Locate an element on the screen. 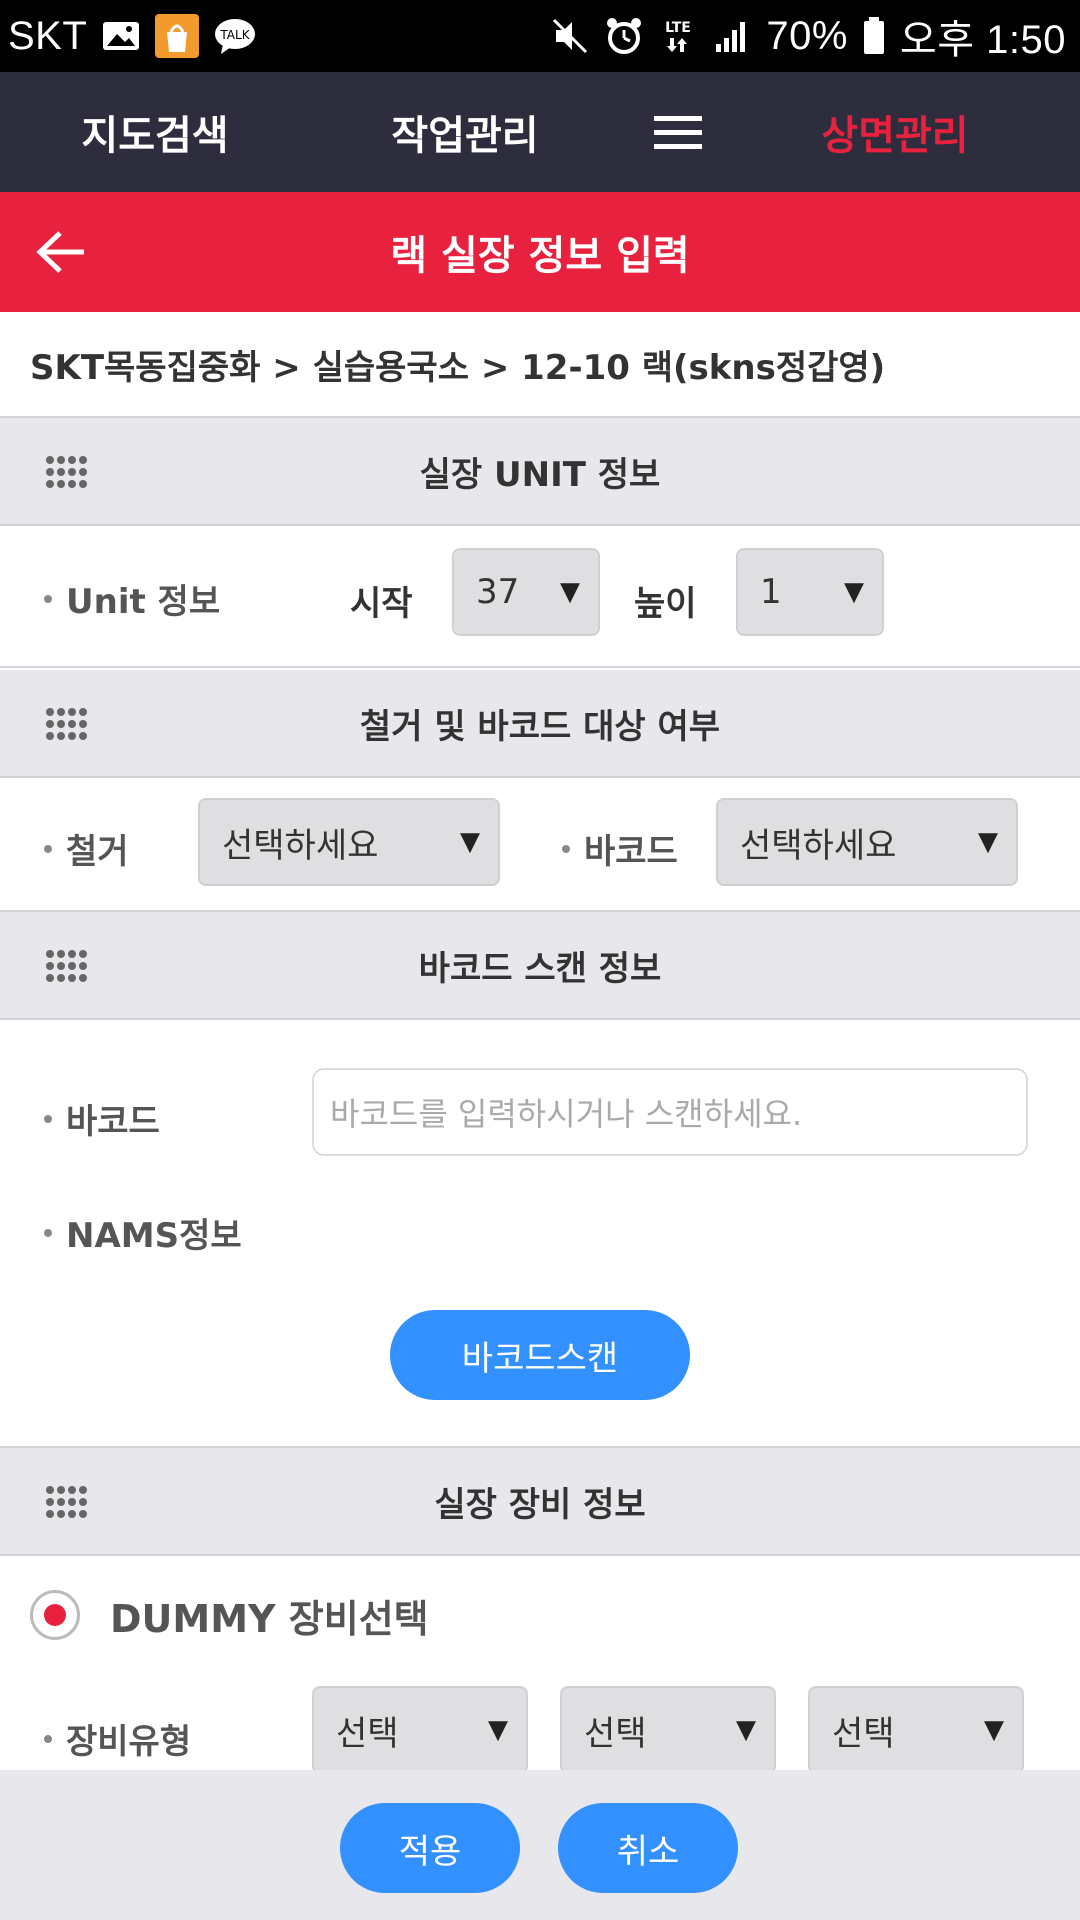  removal-label: 철거 is located at coordinates (86, 848).